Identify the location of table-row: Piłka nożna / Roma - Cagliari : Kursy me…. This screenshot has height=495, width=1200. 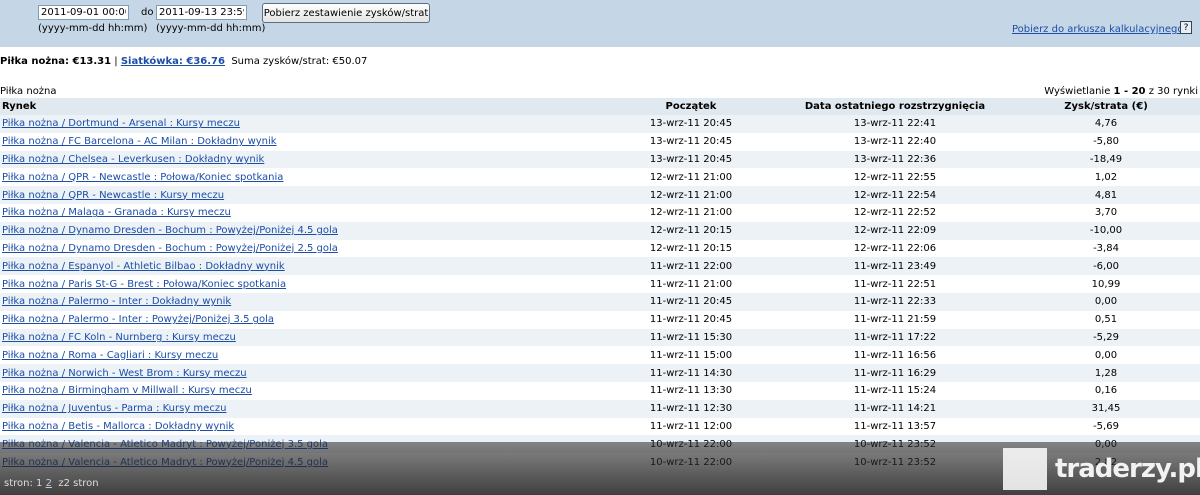
(600, 355).